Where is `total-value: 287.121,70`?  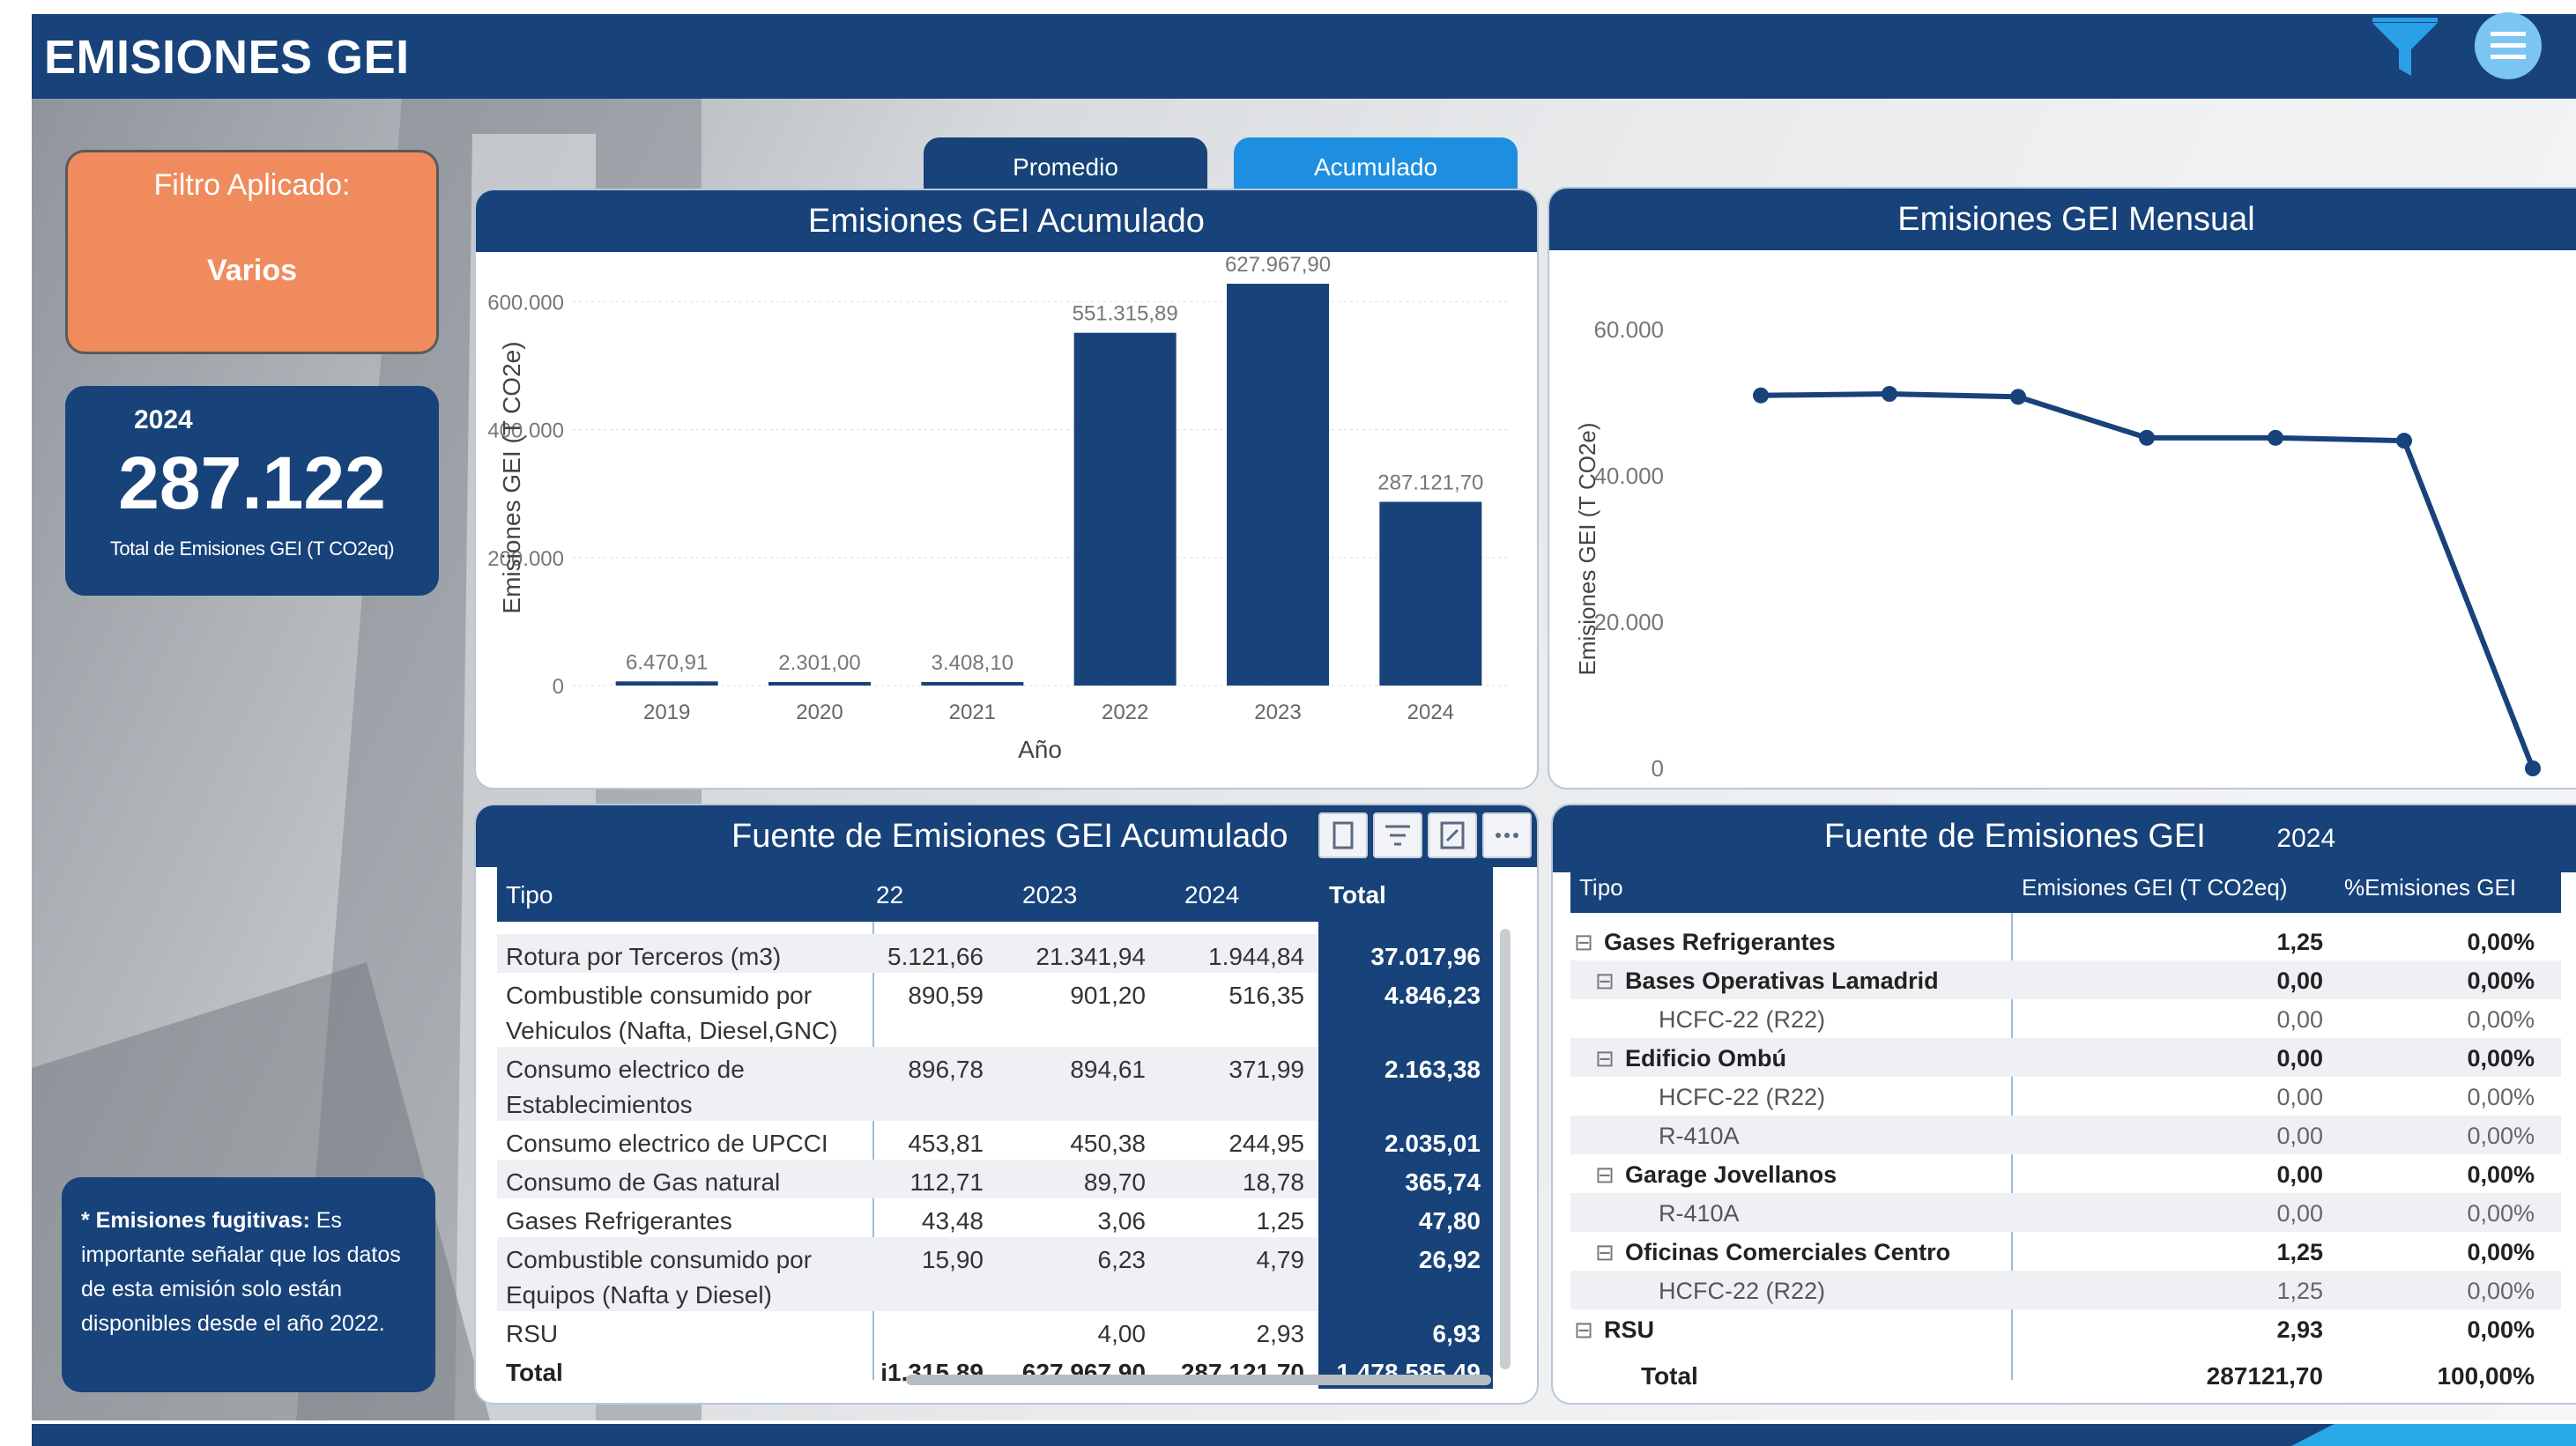
total-value: 287.121,70 is located at coordinates (1242, 1372).